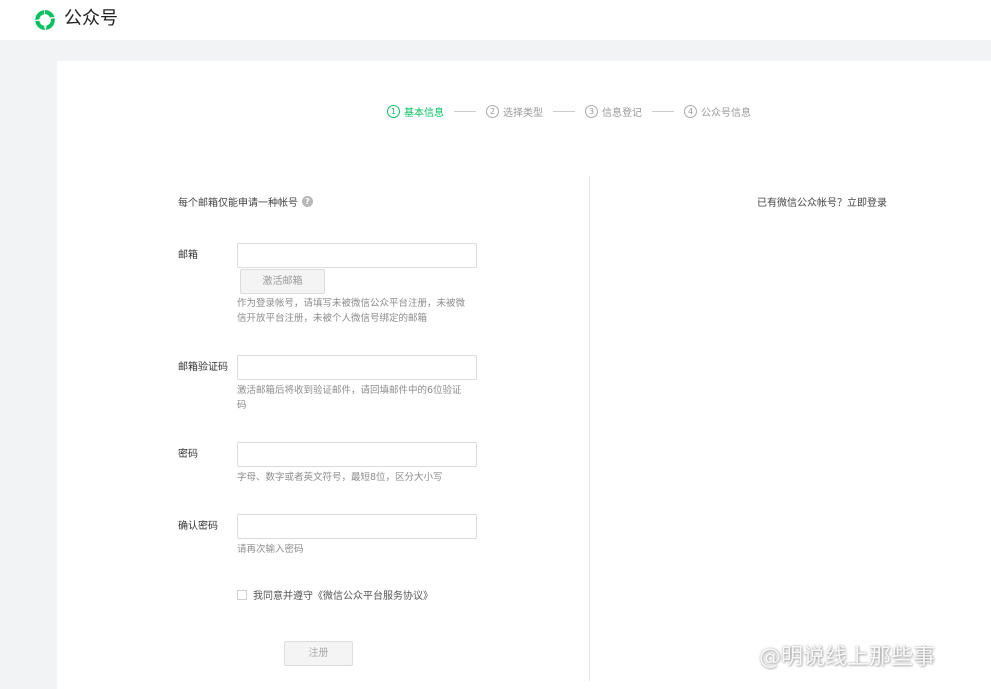 The width and height of the screenshot is (991, 689). I want to click on existing-account-prompt: 已有微信公众帐号？立即登录, so click(822, 201).